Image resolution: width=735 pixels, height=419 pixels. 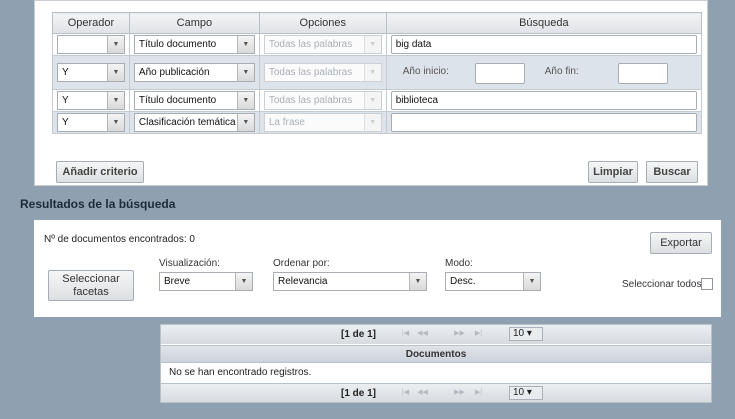 What do you see at coordinates (322, 23) in the screenshot?
I see `header-options: Opciones` at bounding box center [322, 23].